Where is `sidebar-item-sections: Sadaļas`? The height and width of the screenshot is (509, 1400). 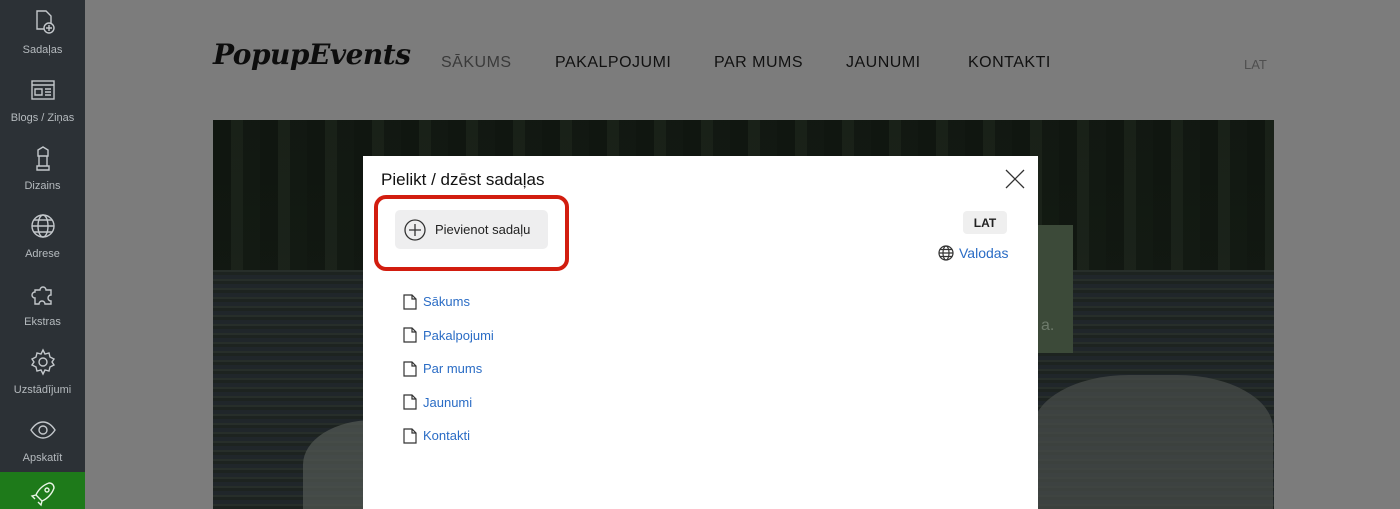 sidebar-item-sections: Sadaļas is located at coordinates (42, 34).